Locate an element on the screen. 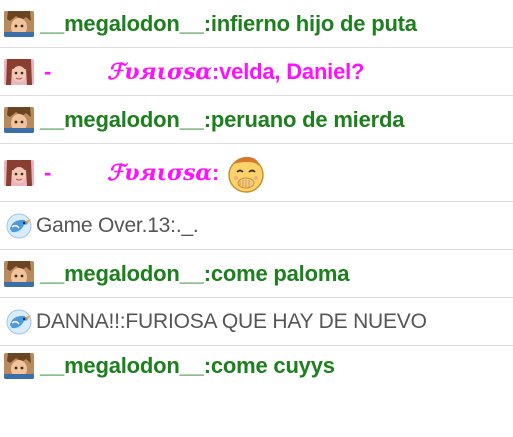 Image resolution: width=513 pixels, height=437 pixels. message-text: FURIOSA QUE HAY DE NUEVO is located at coordinates (276, 321).